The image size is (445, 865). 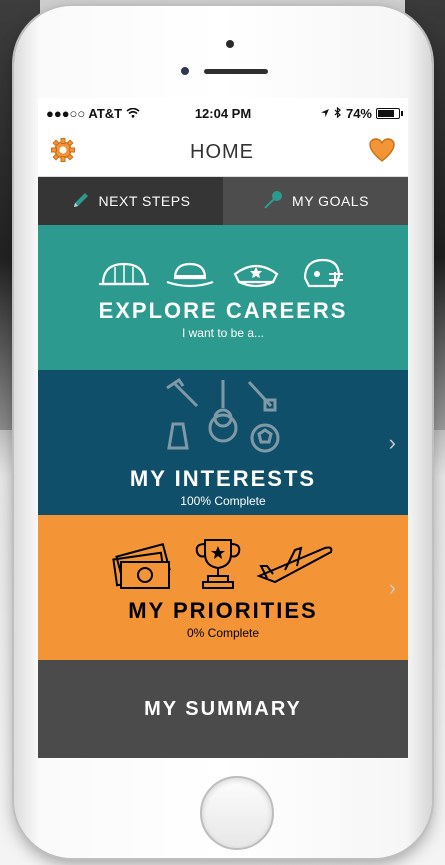 What do you see at coordinates (144, 201) in the screenshot?
I see `tab-next-steps-label: NEXT STEPS` at bounding box center [144, 201].